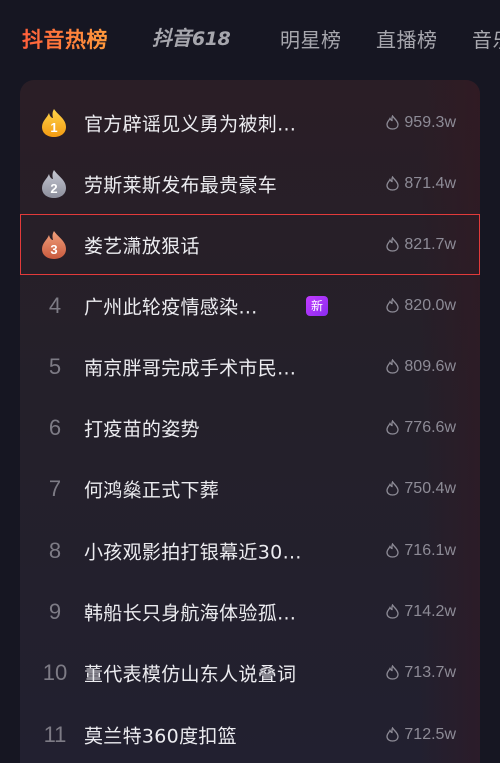 This screenshot has height=763, width=500. What do you see at coordinates (65, 39) in the screenshot?
I see `tab-douyin-hot: 抖音热榜` at bounding box center [65, 39].